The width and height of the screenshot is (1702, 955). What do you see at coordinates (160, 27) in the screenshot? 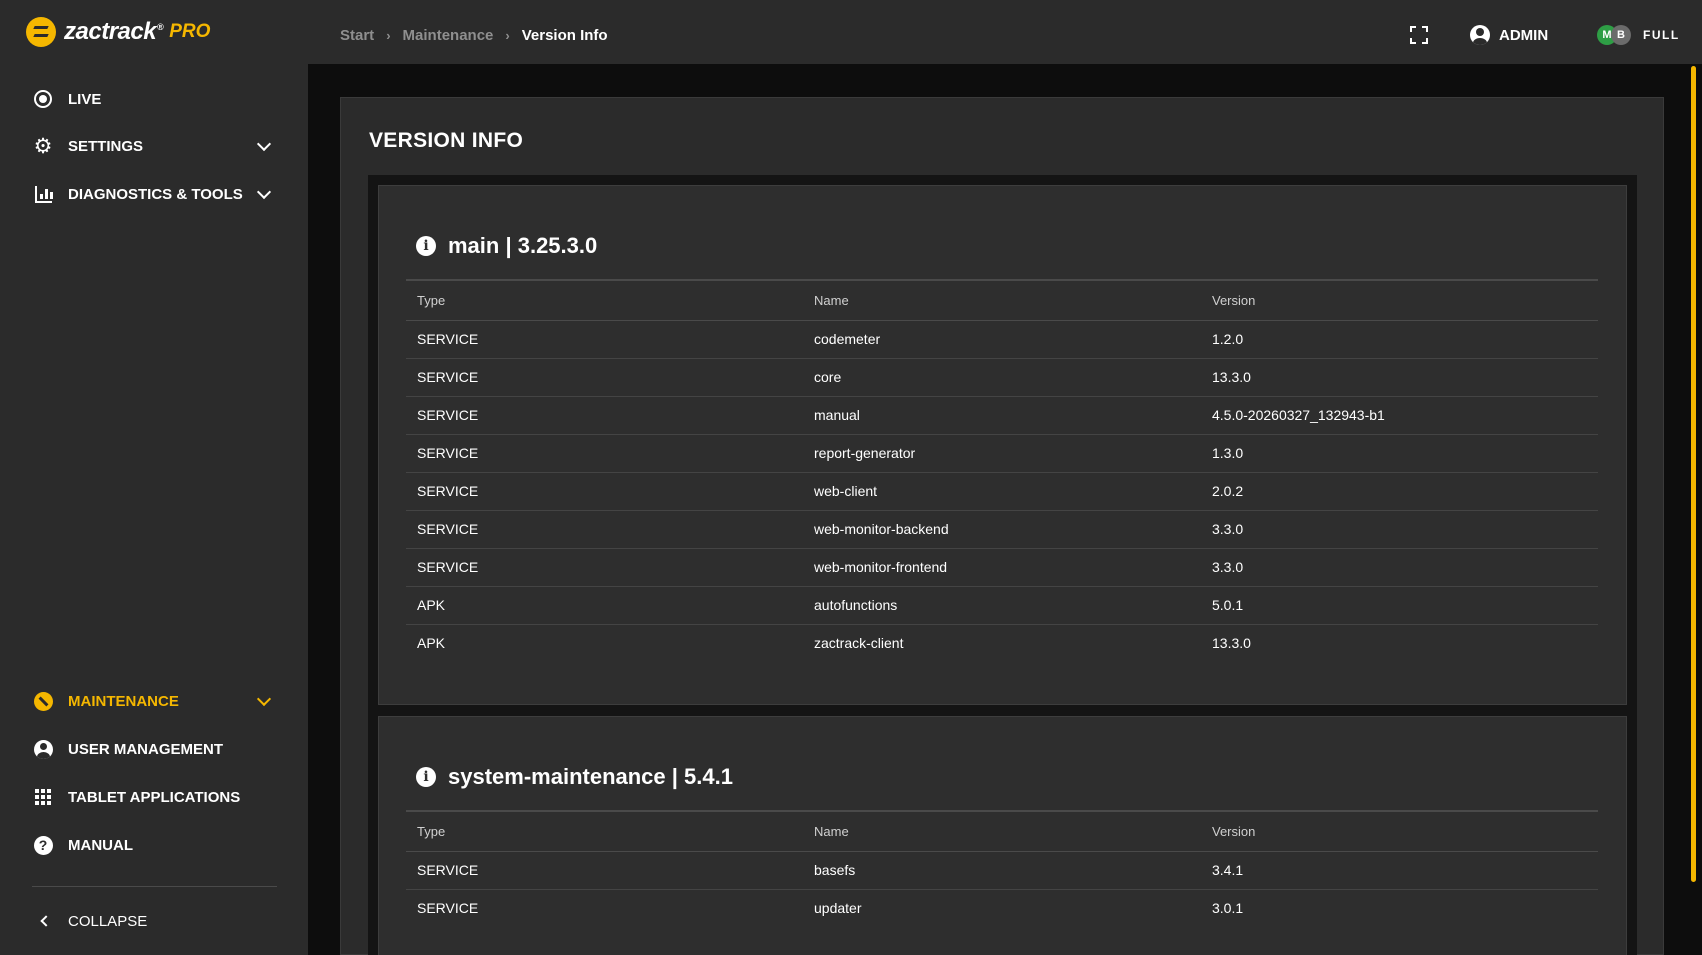
I see `registered-mark: ®` at bounding box center [160, 27].